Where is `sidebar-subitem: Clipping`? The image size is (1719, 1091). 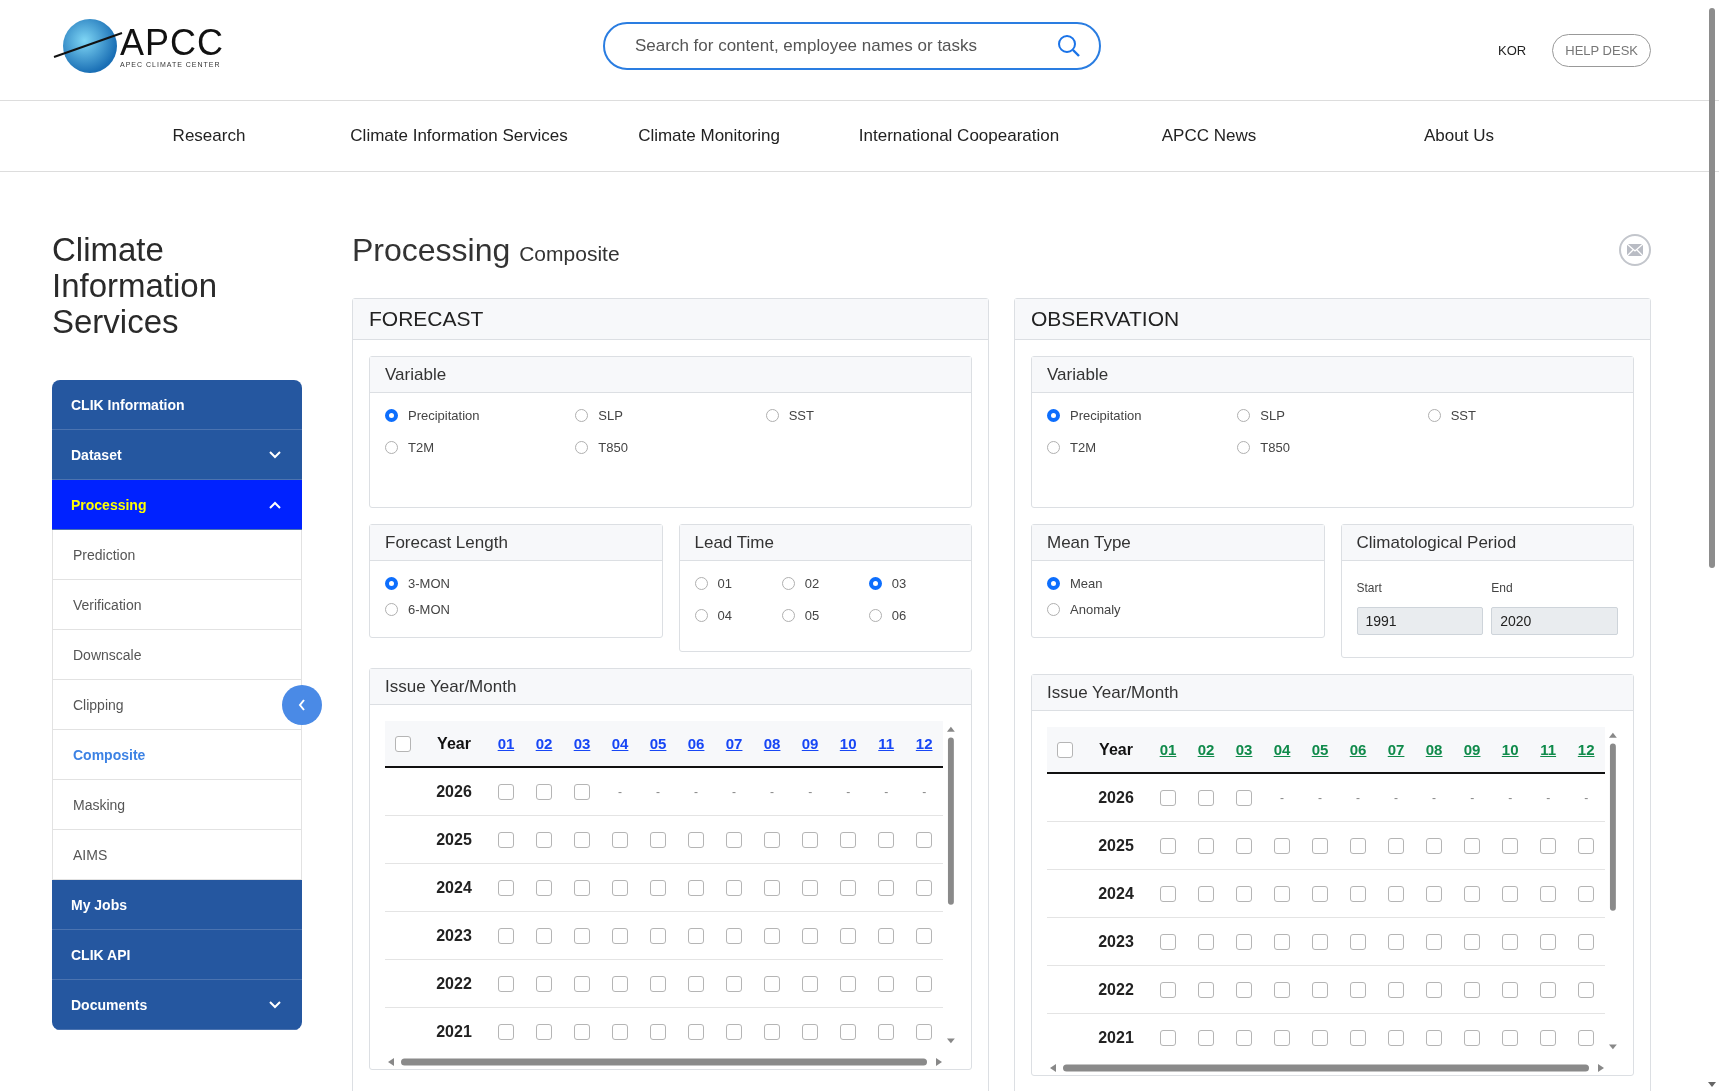 sidebar-subitem: Clipping is located at coordinates (177, 705).